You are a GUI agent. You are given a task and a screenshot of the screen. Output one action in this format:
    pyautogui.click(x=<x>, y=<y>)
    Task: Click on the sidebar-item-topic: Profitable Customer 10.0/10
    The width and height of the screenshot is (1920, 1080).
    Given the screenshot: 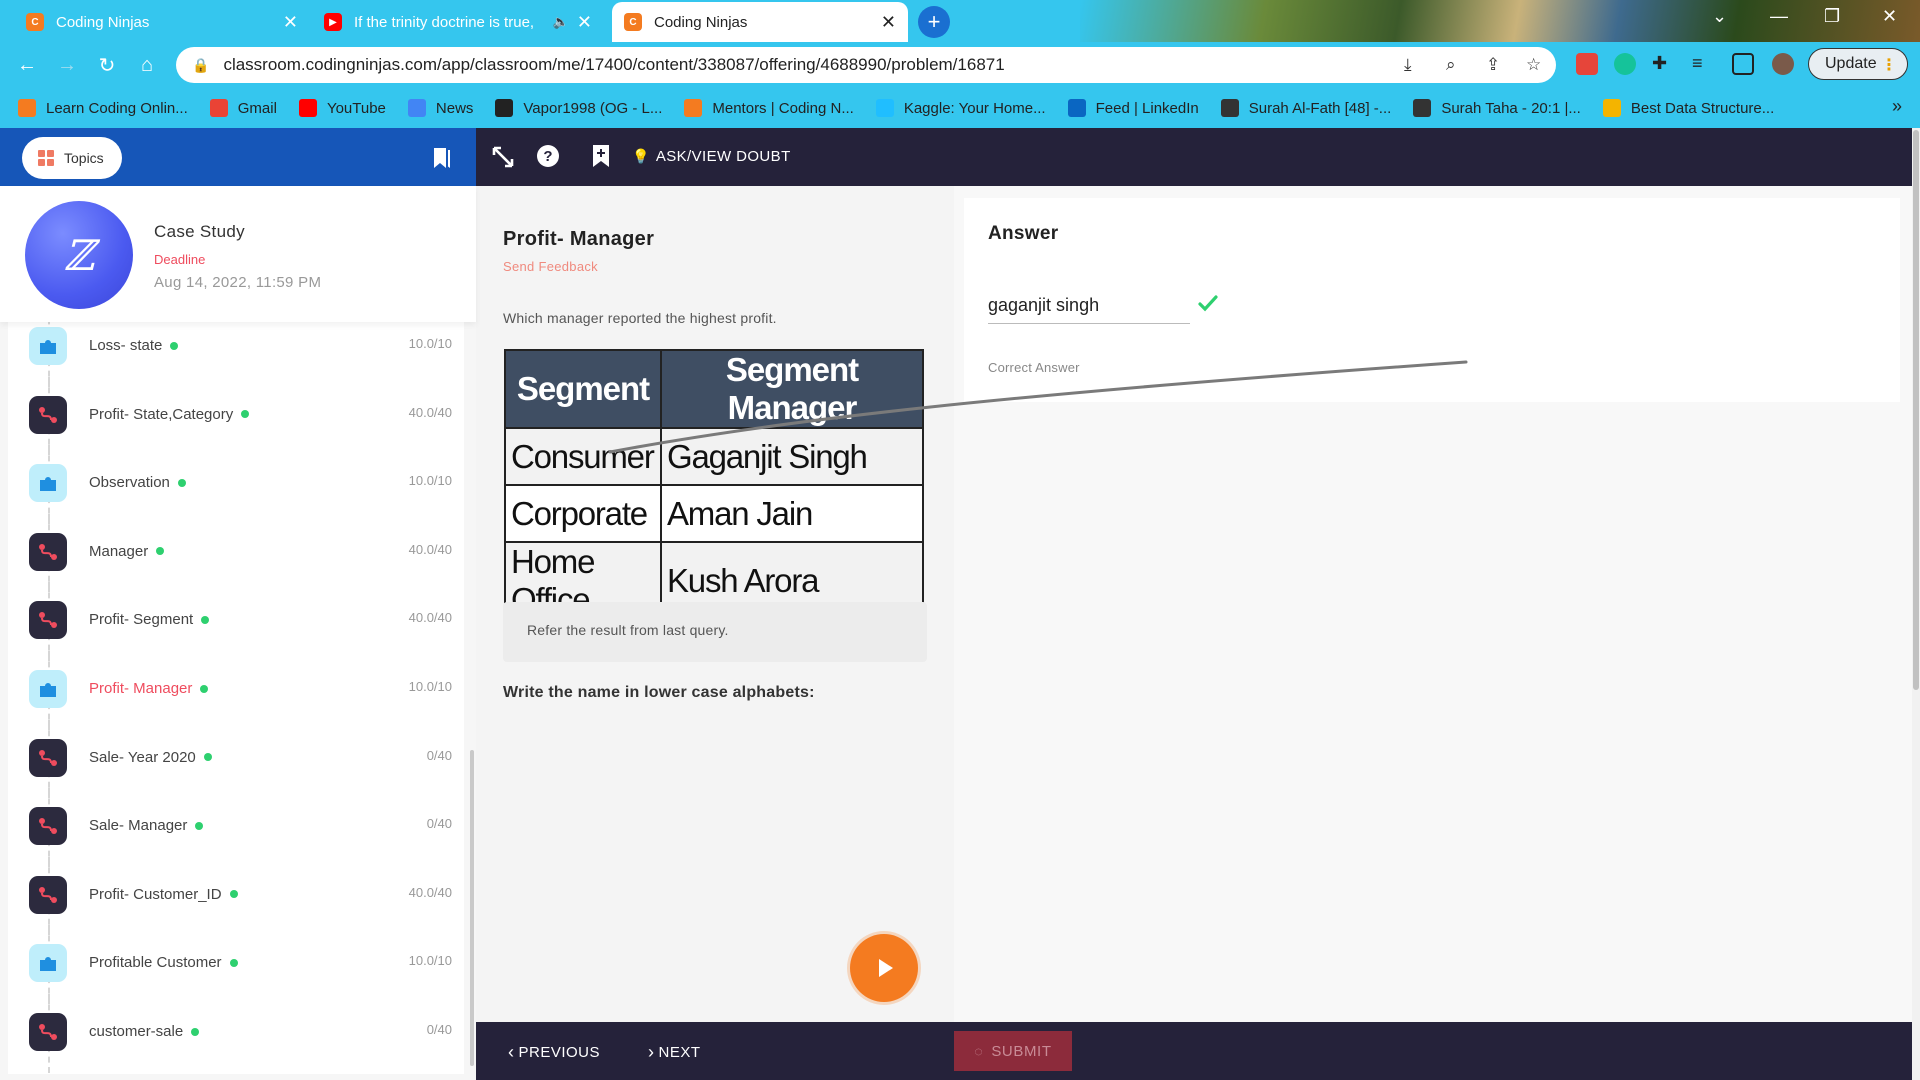 What is the action you would take?
    pyautogui.click(x=236, y=964)
    